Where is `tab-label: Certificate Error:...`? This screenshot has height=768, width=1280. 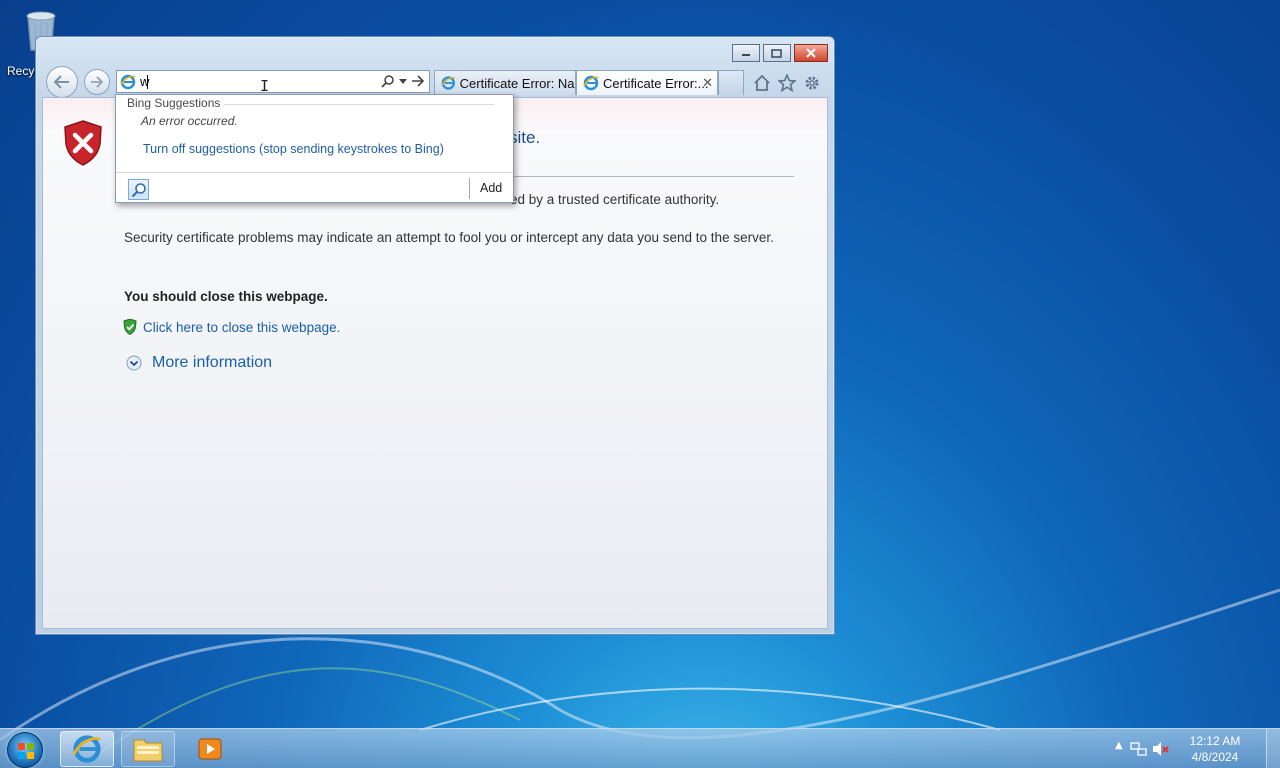
tab-label: Certificate Error:... is located at coordinates (656, 83).